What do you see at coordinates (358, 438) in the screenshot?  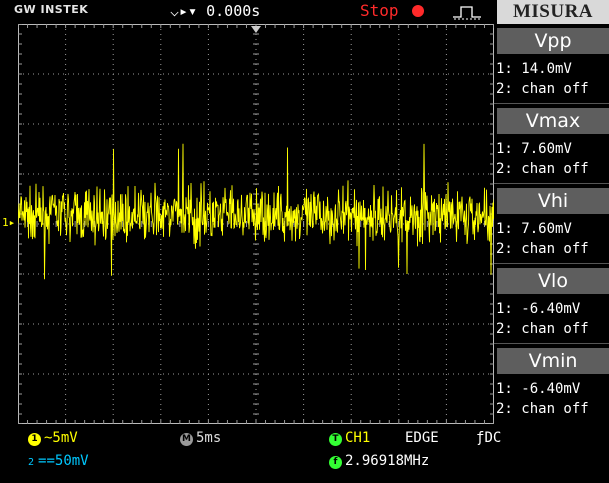 I see `trigger-source: CH1` at bounding box center [358, 438].